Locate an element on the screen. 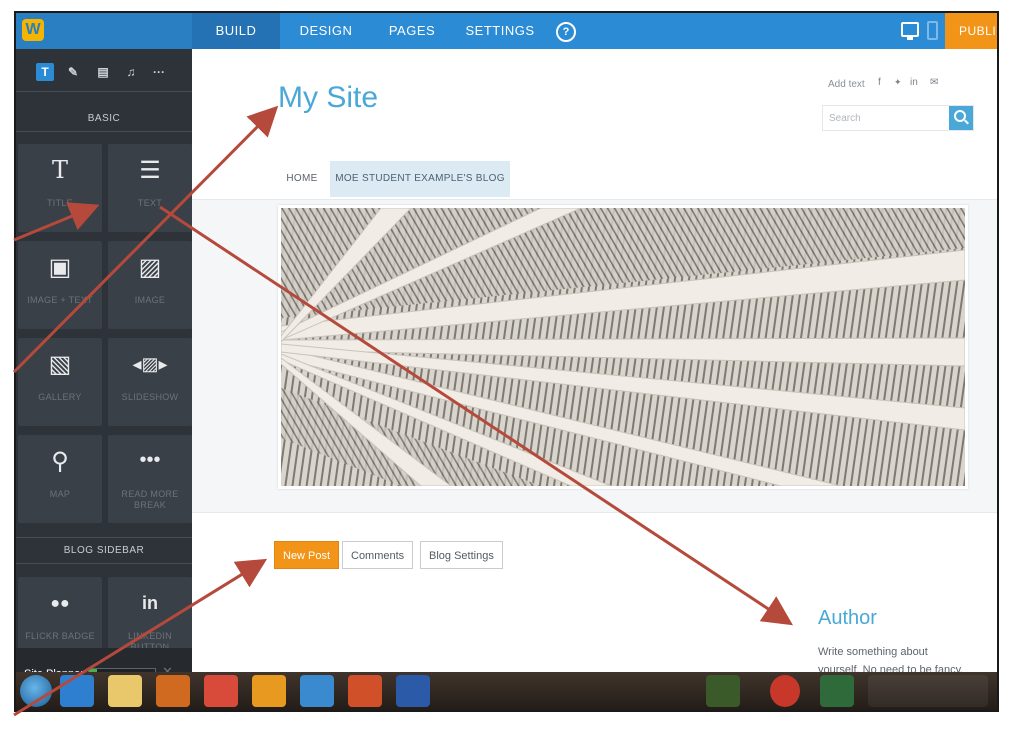 Image resolution: width=1016 pixels, height=756 pixels. new-post-button: New Post is located at coordinates (307, 555).